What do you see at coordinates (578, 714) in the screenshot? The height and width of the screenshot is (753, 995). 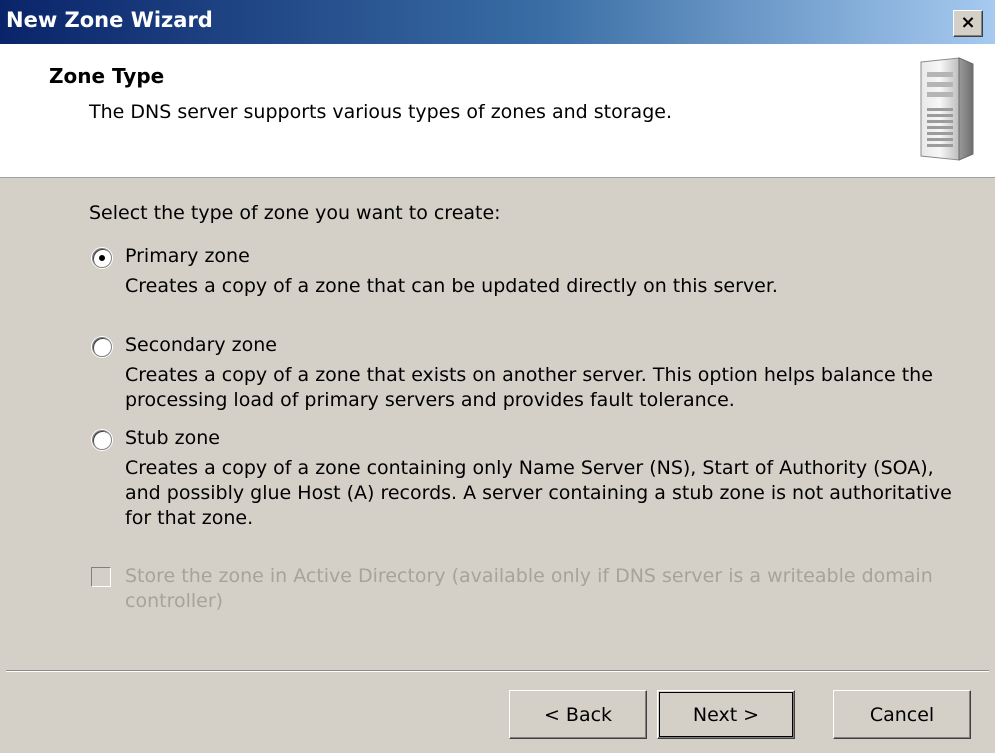 I see `back-button: < Back` at bounding box center [578, 714].